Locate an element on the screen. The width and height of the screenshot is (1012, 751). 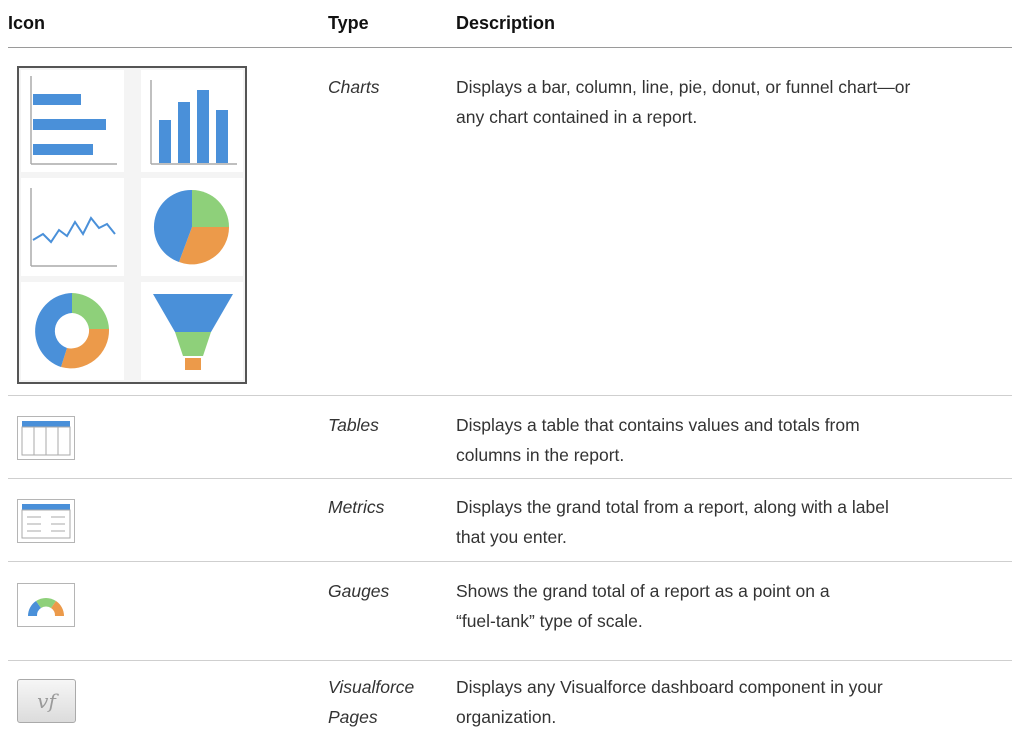
header-rule is located at coordinates (510, 47).